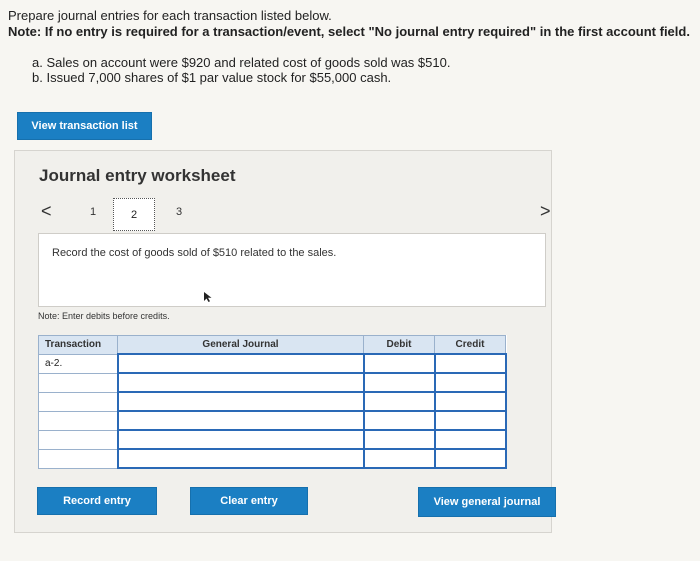 The height and width of the screenshot is (561, 700). I want to click on record-entry-button: Record entry, so click(97, 501).